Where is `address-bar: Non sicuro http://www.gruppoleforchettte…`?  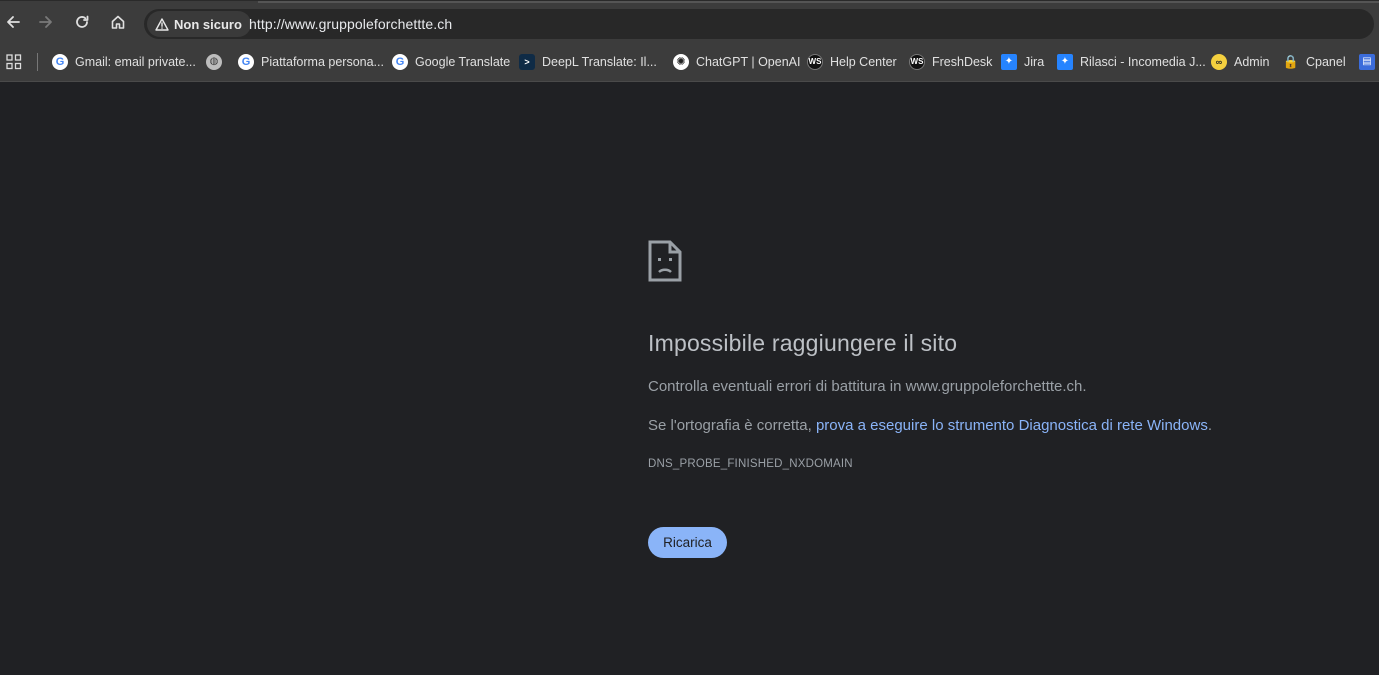
address-bar: Non sicuro http://www.gruppoleforchettte… is located at coordinates (759, 24).